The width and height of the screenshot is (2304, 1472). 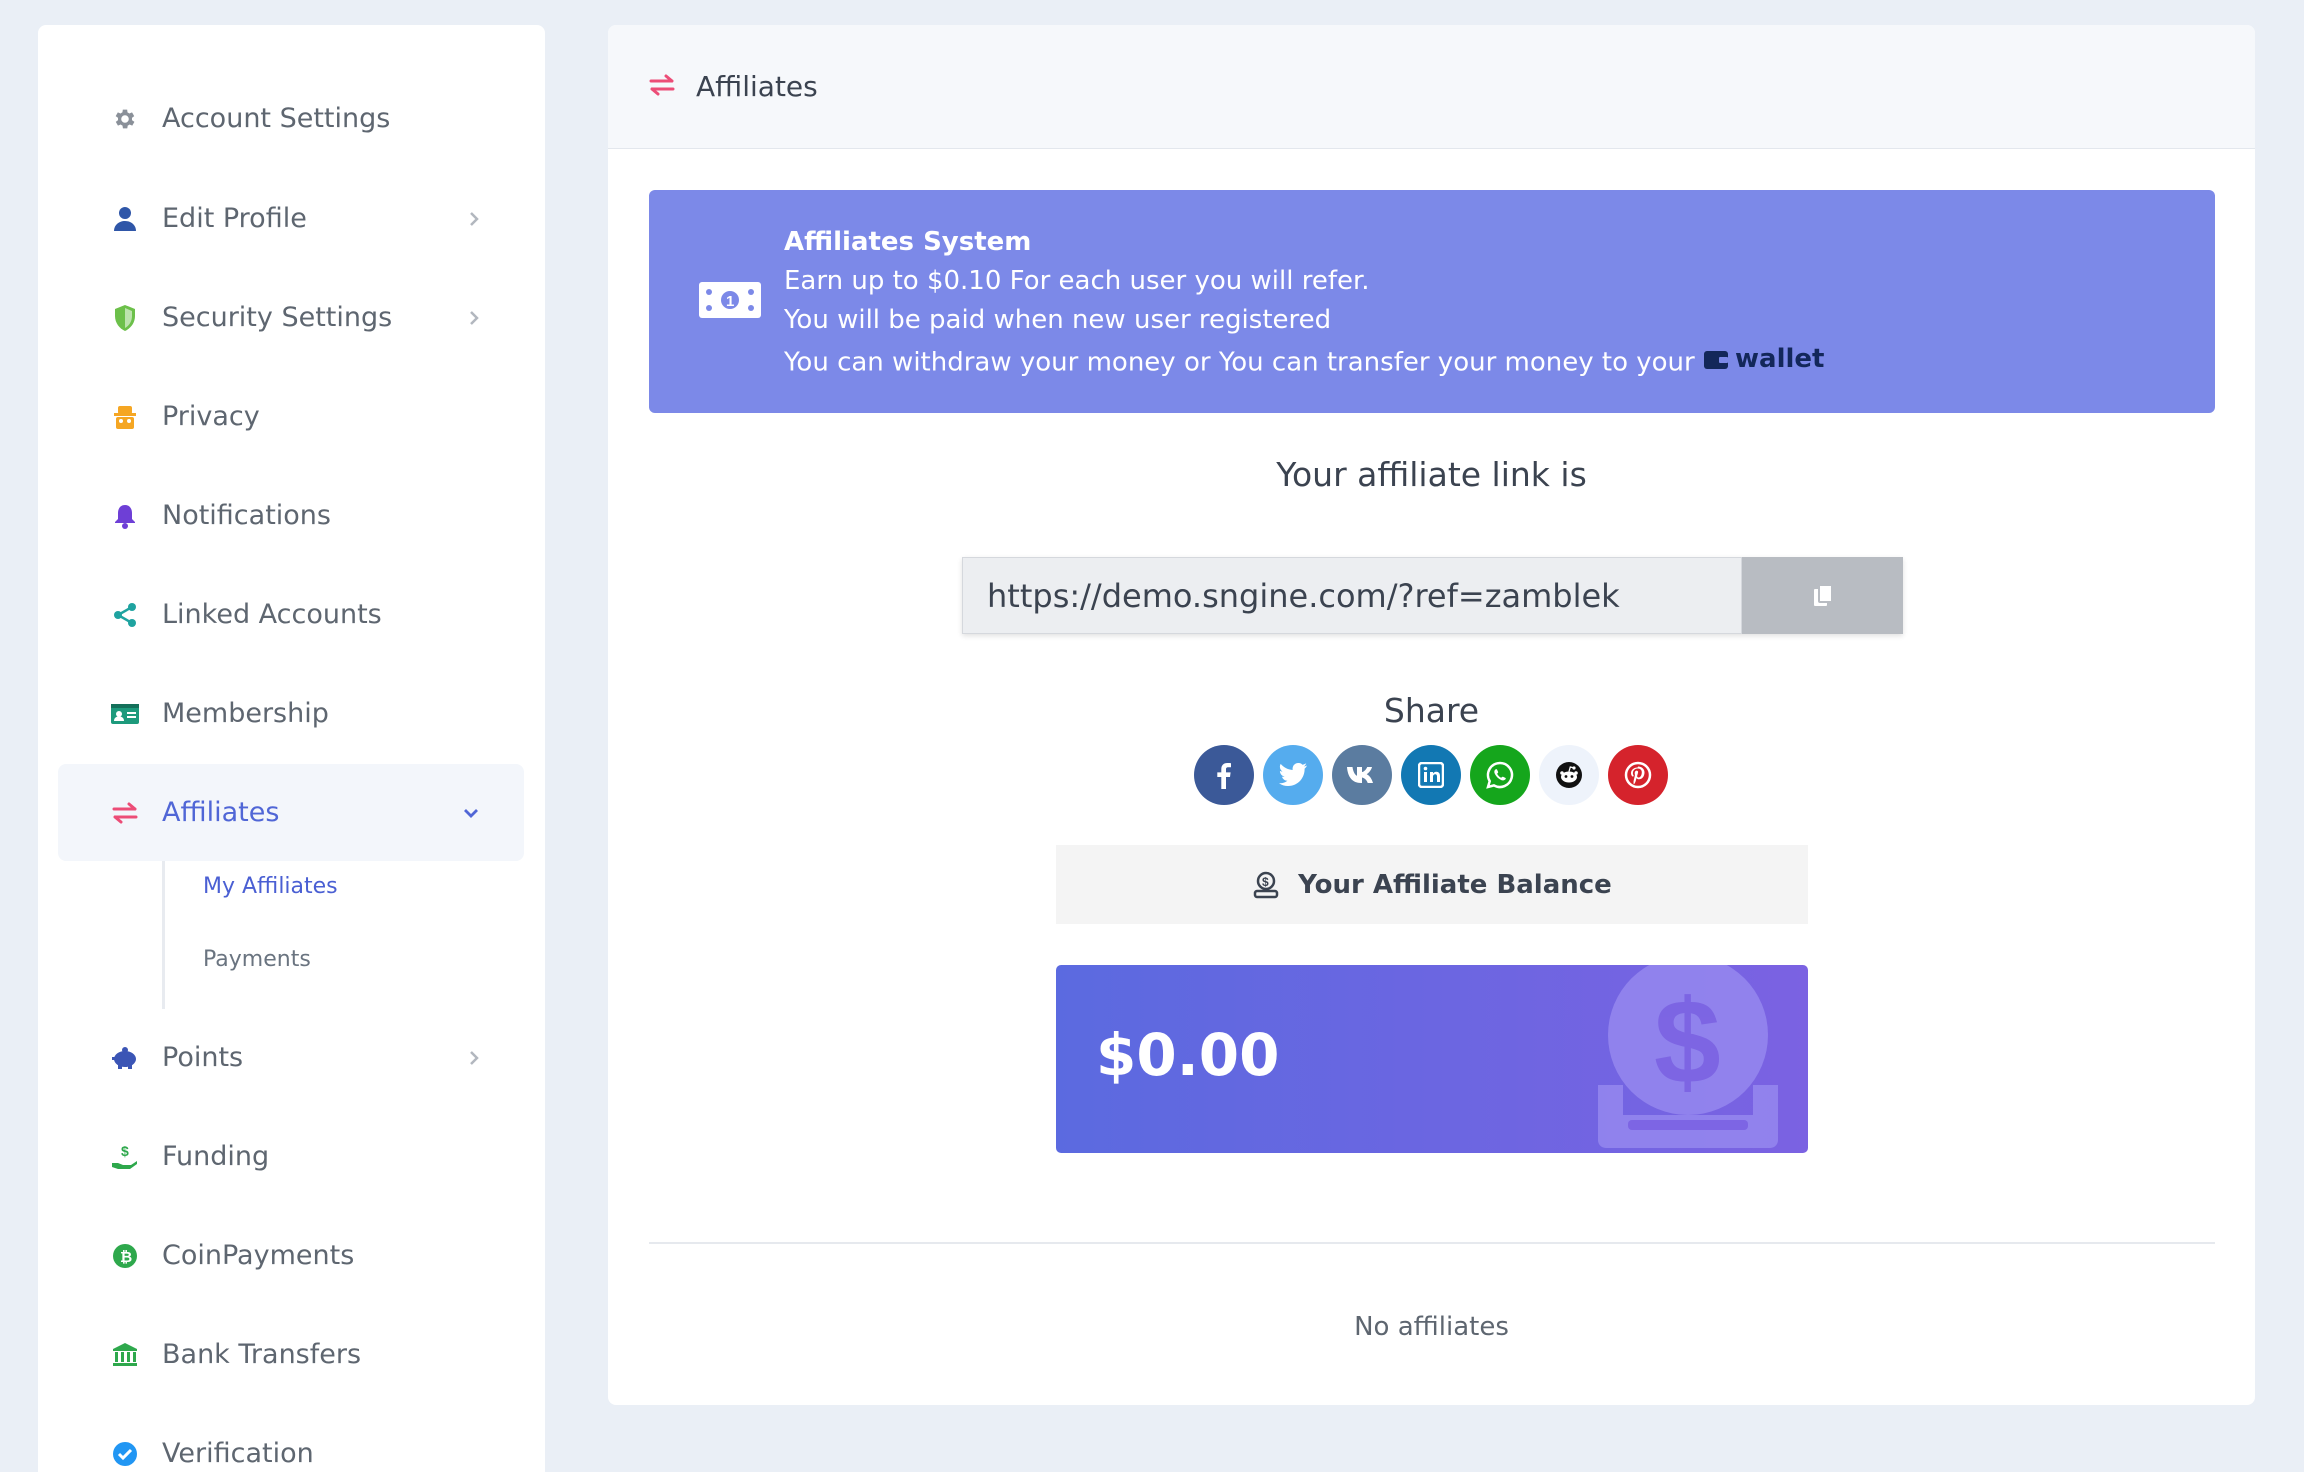 What do you see at coordinates (258, 1255) in the screenshot?
I see `sidebar-item-label: CoinPayments` at bounding box center [258, 1255].